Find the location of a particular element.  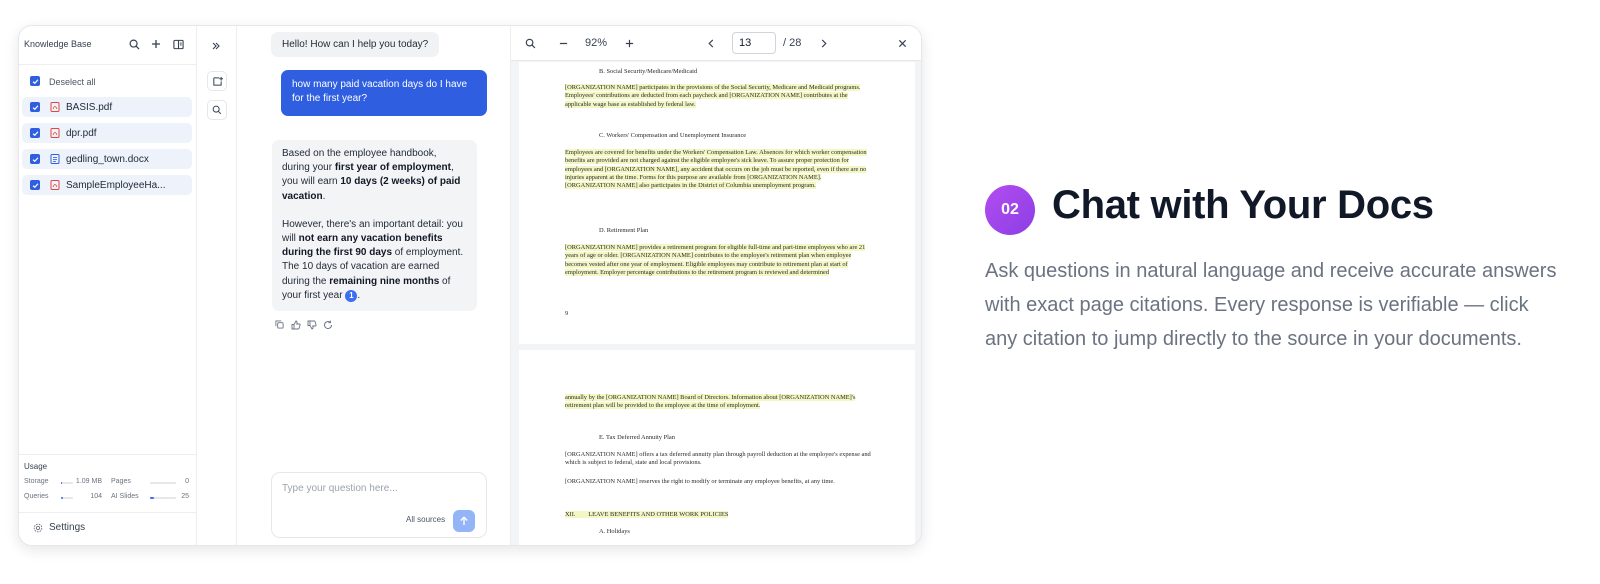

queries-label: Queries is located at coordinates (36, 496).